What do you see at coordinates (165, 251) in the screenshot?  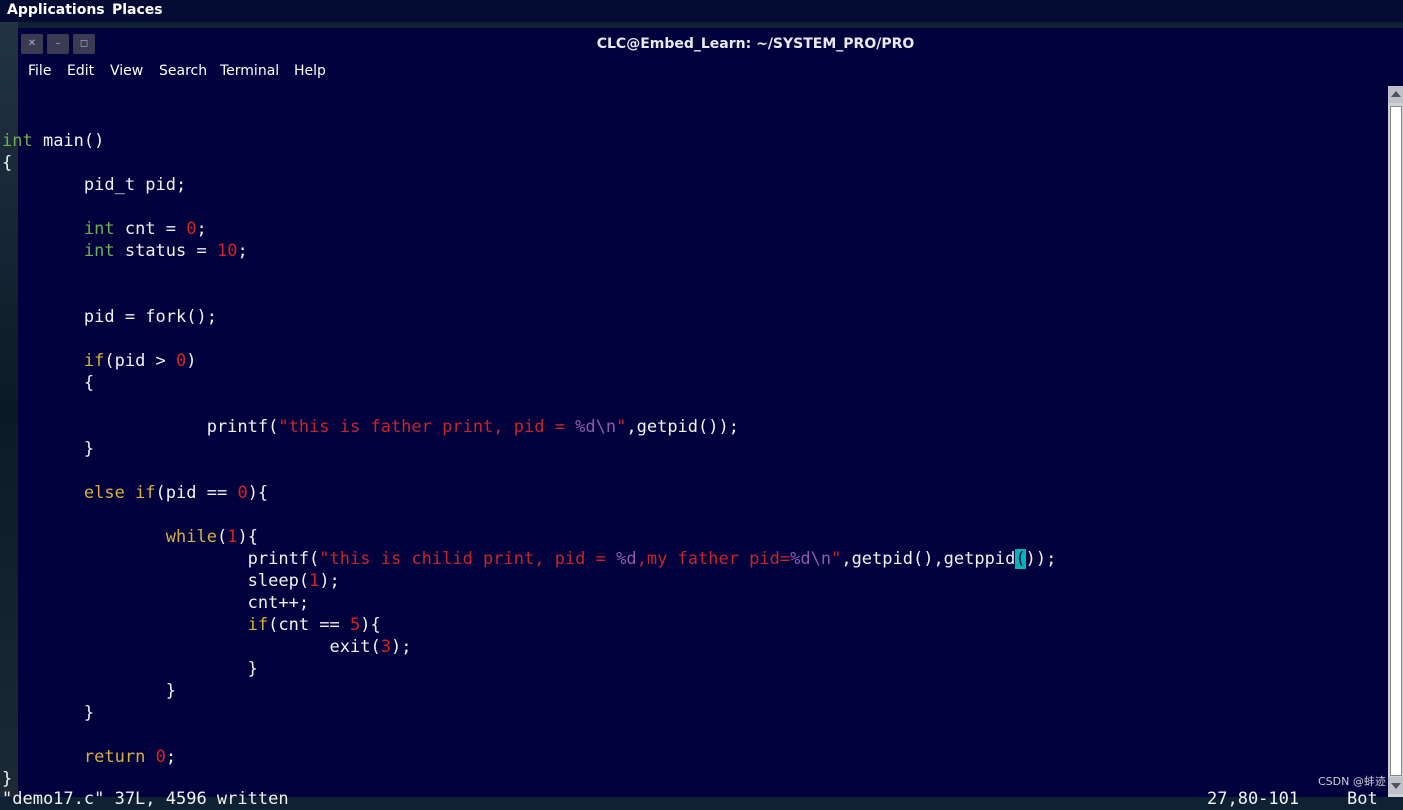 I see `code-text: status =` at bounding box center [165, 251].